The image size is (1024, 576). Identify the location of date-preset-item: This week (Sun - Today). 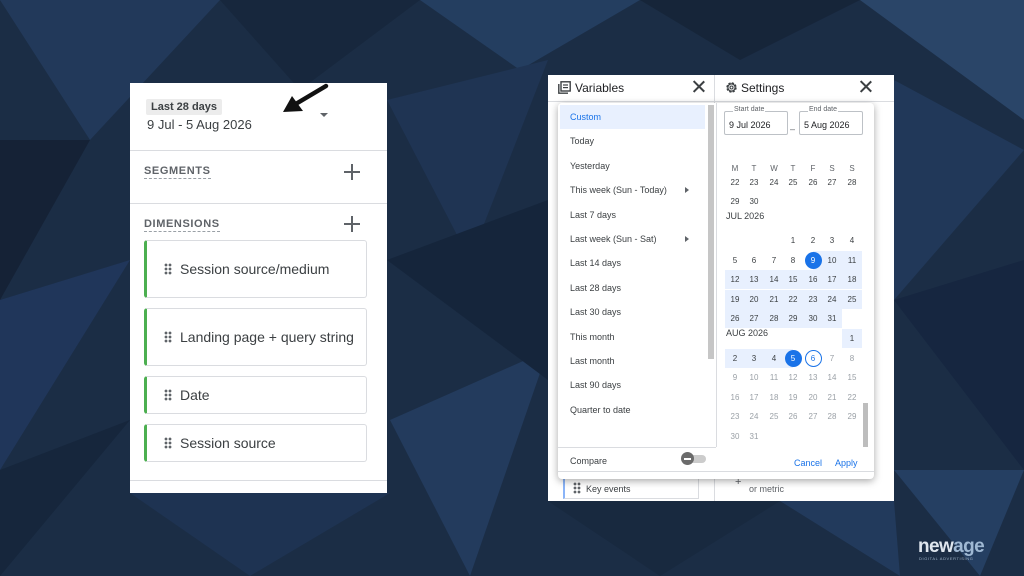
(631, 190).